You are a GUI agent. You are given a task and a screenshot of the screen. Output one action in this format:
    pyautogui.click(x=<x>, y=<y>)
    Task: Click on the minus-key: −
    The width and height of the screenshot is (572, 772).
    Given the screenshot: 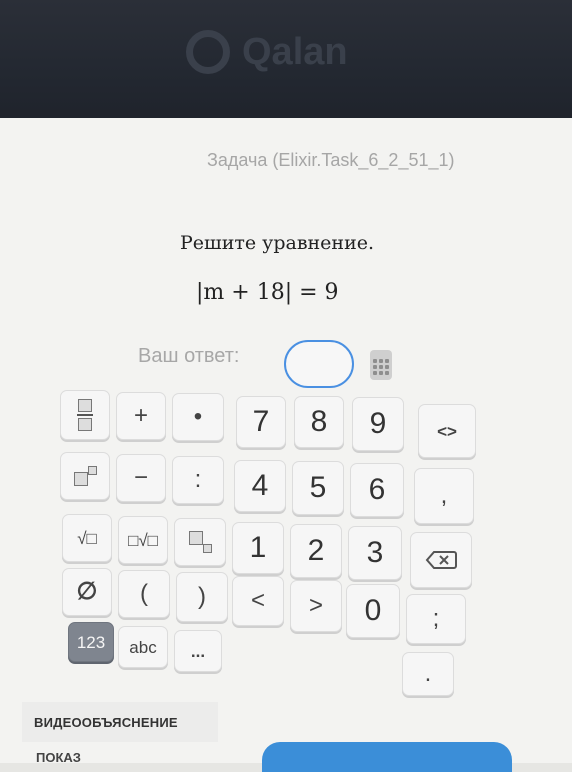 What is the action you would take?
    pyautogui.click(x=141, y=478)
    